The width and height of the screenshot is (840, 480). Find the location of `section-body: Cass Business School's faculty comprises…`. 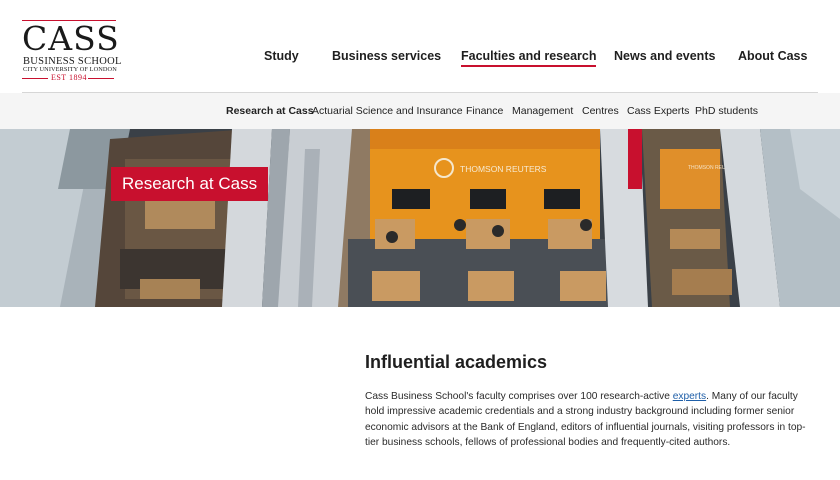

section-body: Cass Business School's faculty comprises… is located at coordinates (591, 420).